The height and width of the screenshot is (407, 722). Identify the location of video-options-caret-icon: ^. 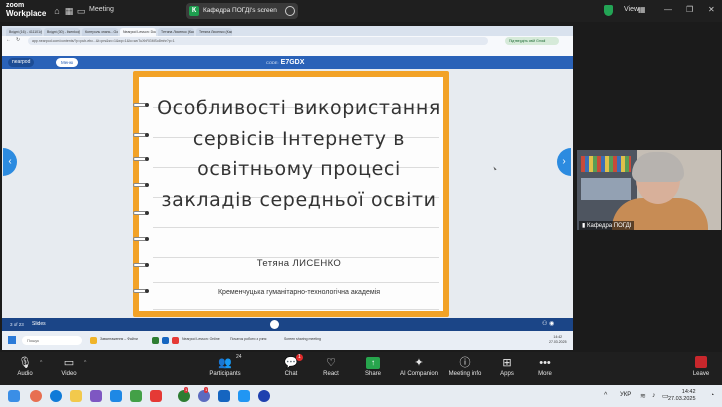
(85, 363).